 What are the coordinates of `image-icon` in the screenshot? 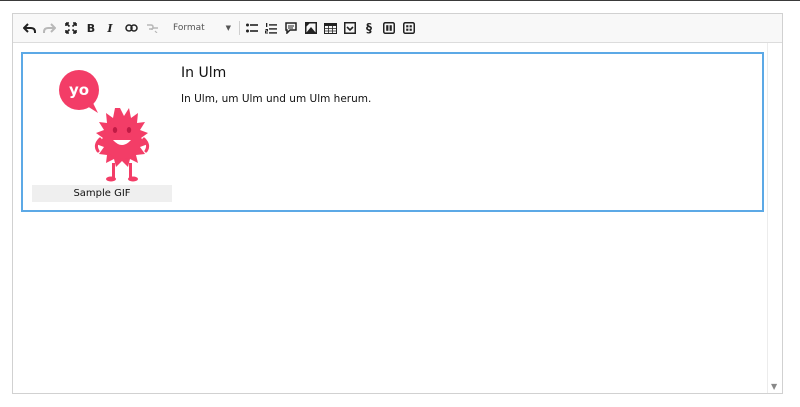 It's located at (311, 28).